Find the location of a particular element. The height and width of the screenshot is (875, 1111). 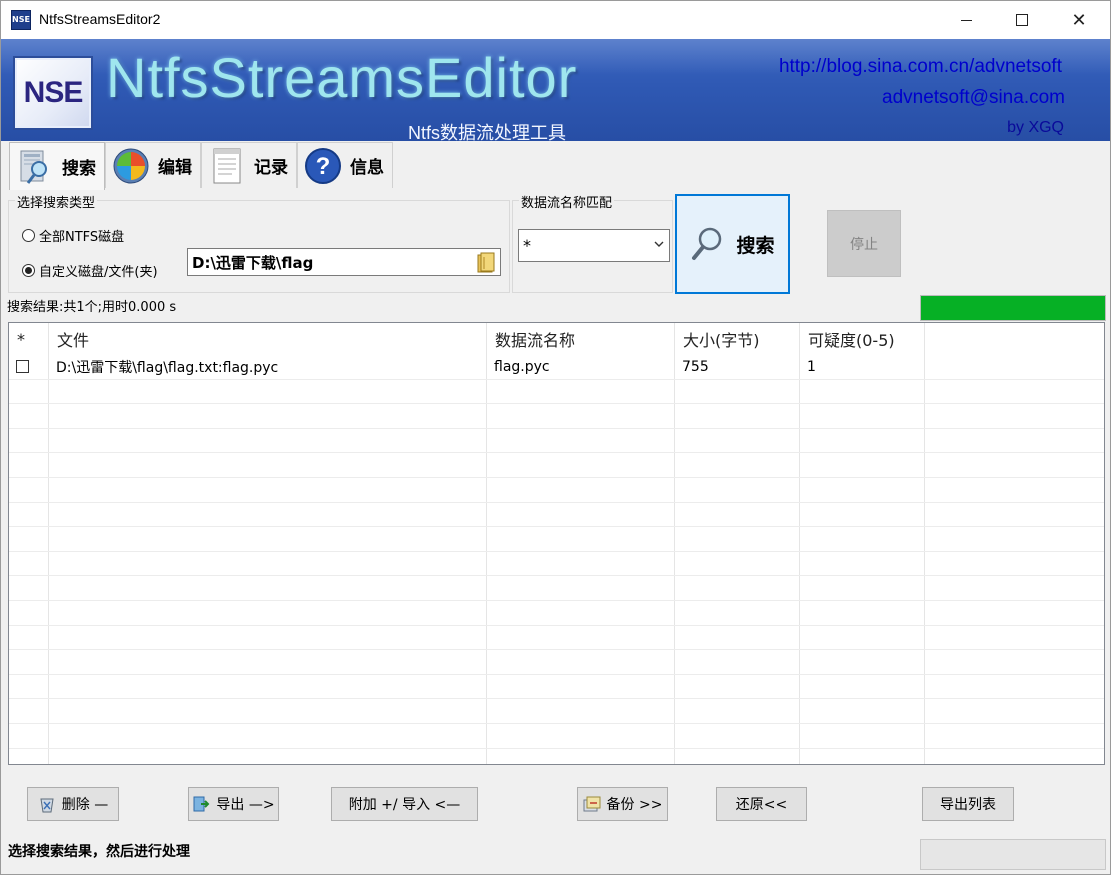

export-icon is located at coordinates (201, 804).